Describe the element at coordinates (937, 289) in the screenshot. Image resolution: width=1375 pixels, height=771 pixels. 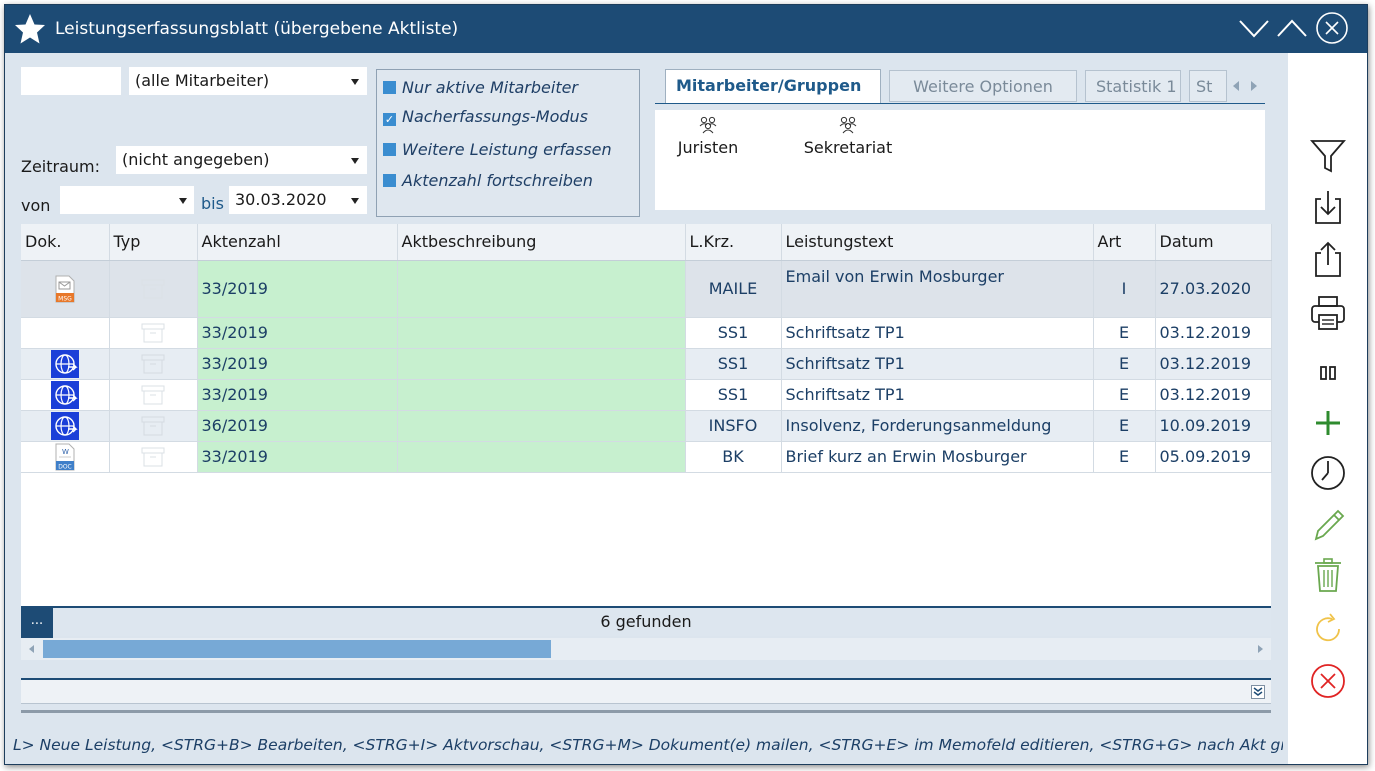
I see `leistungstext-cell: Email von Erwin Mosburger` at that location.